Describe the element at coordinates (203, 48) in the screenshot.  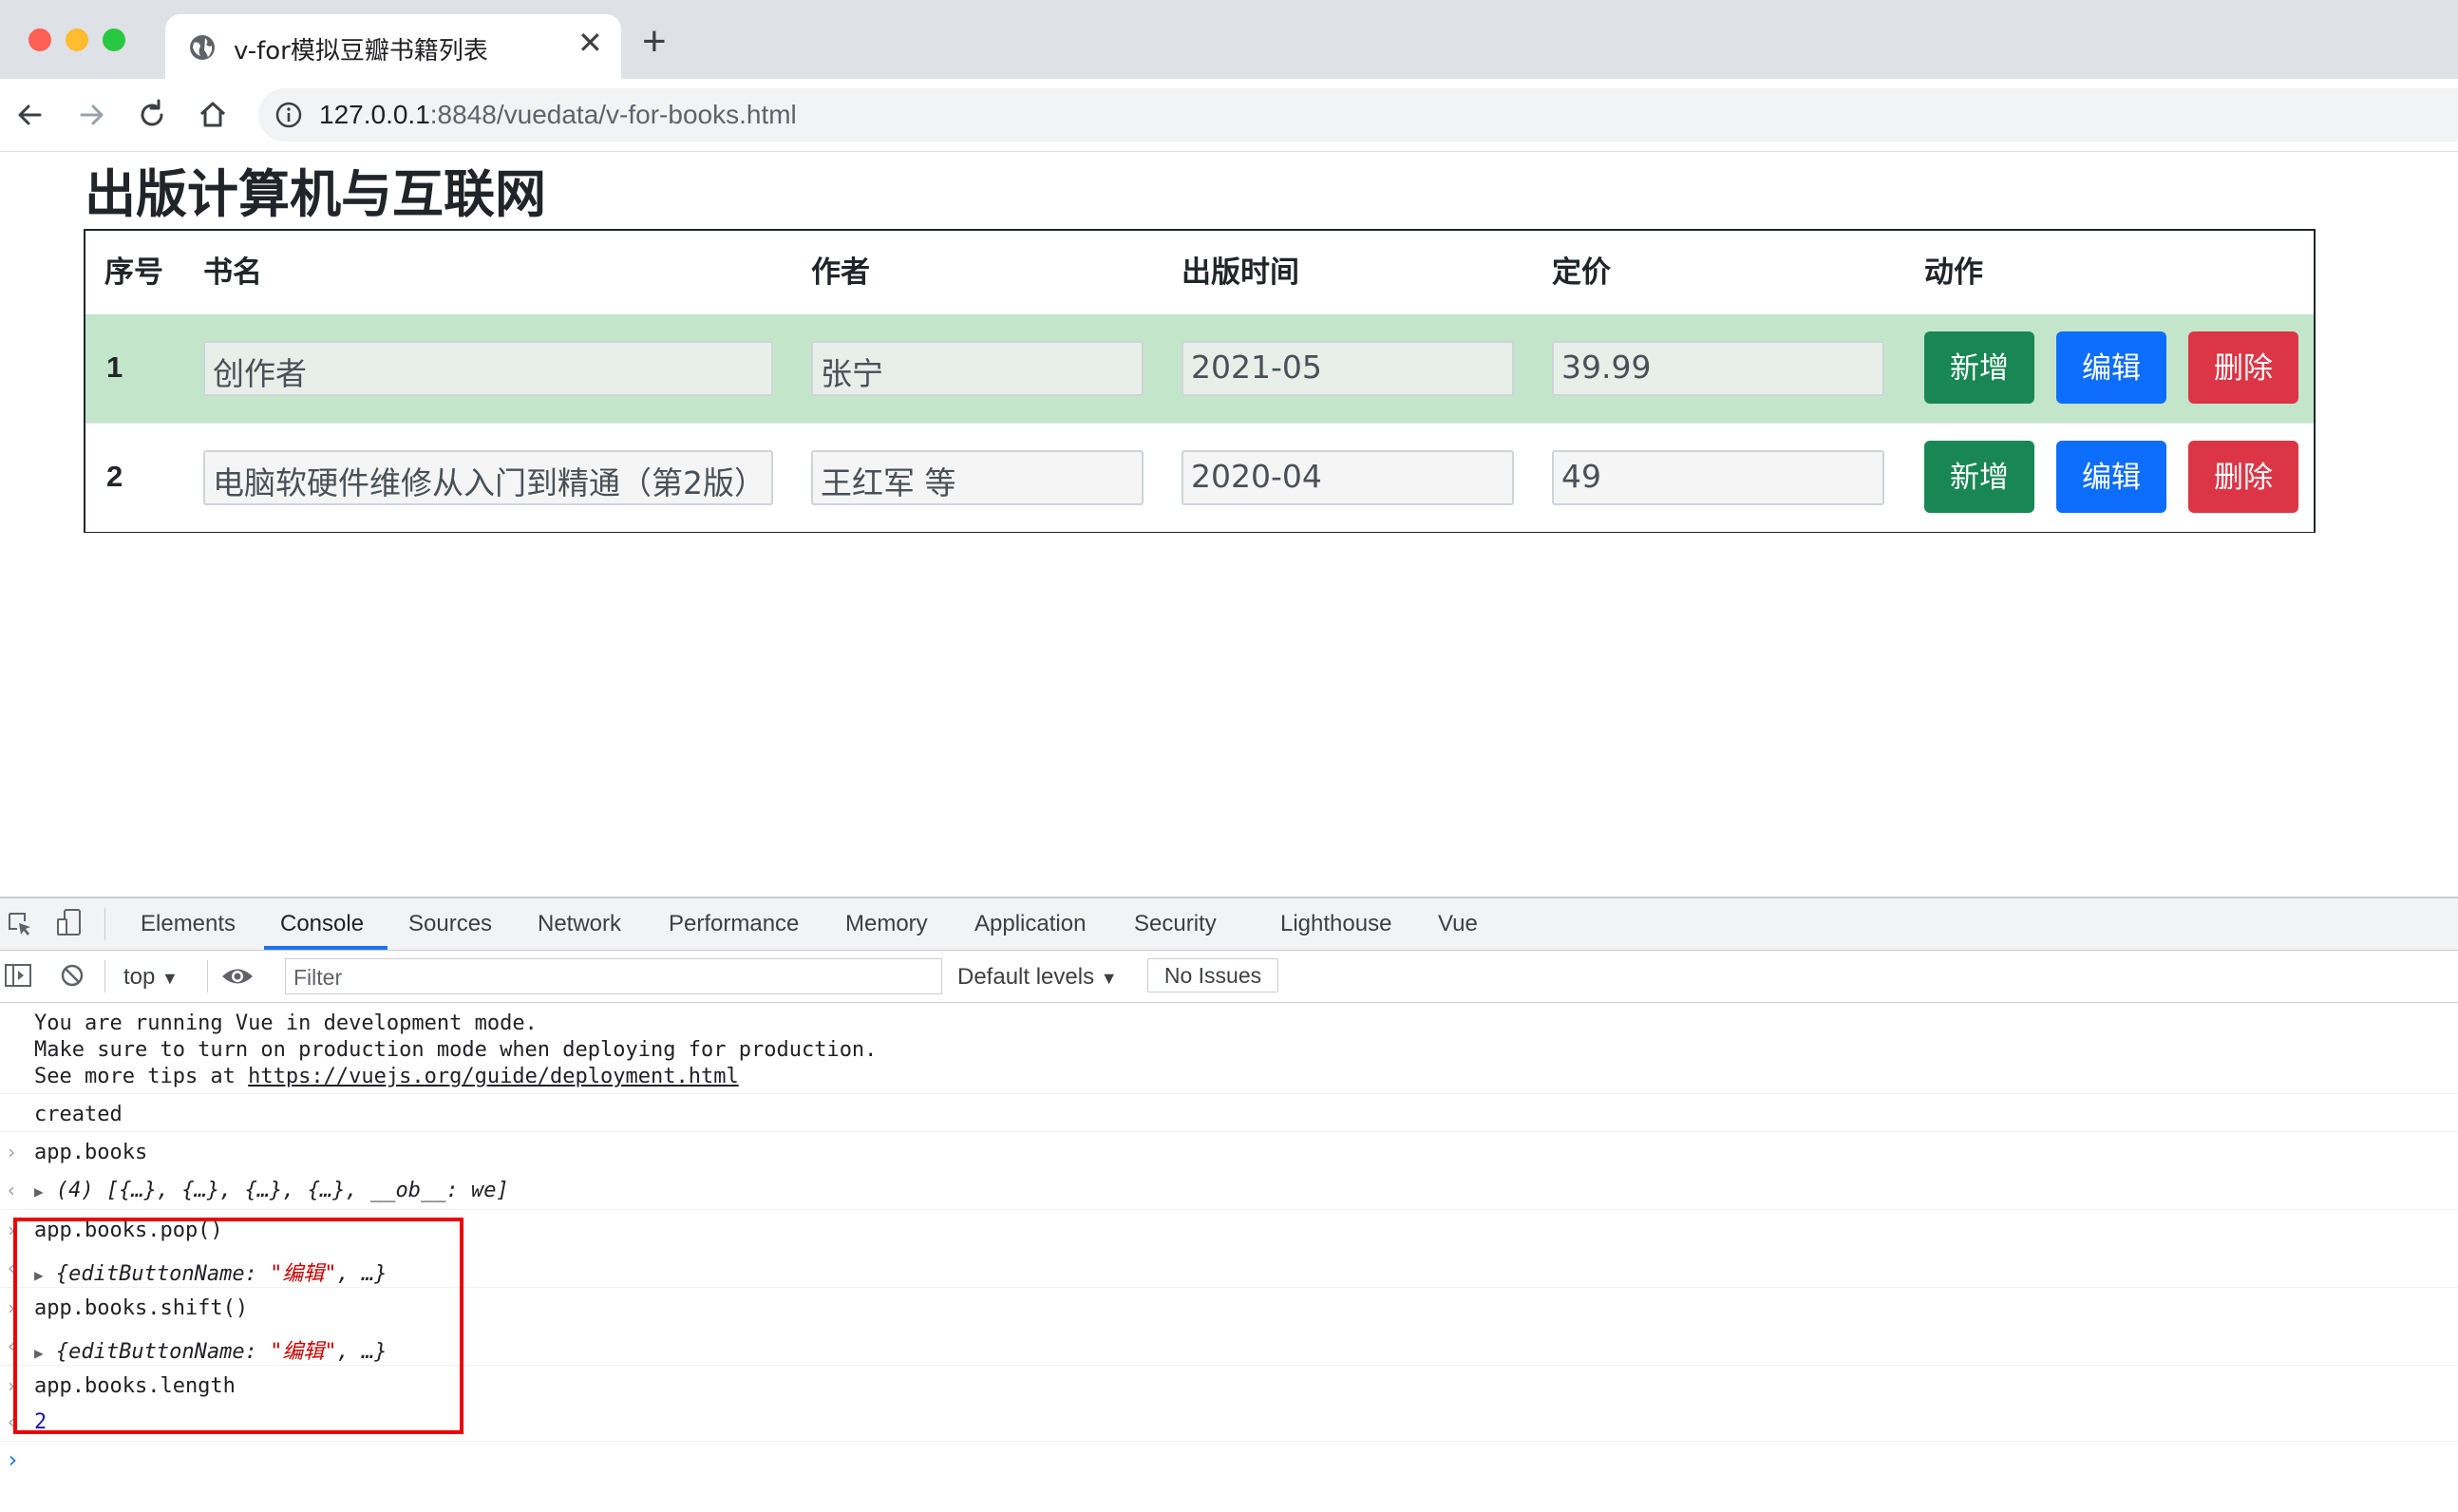
I see `globe-icon` at that location.